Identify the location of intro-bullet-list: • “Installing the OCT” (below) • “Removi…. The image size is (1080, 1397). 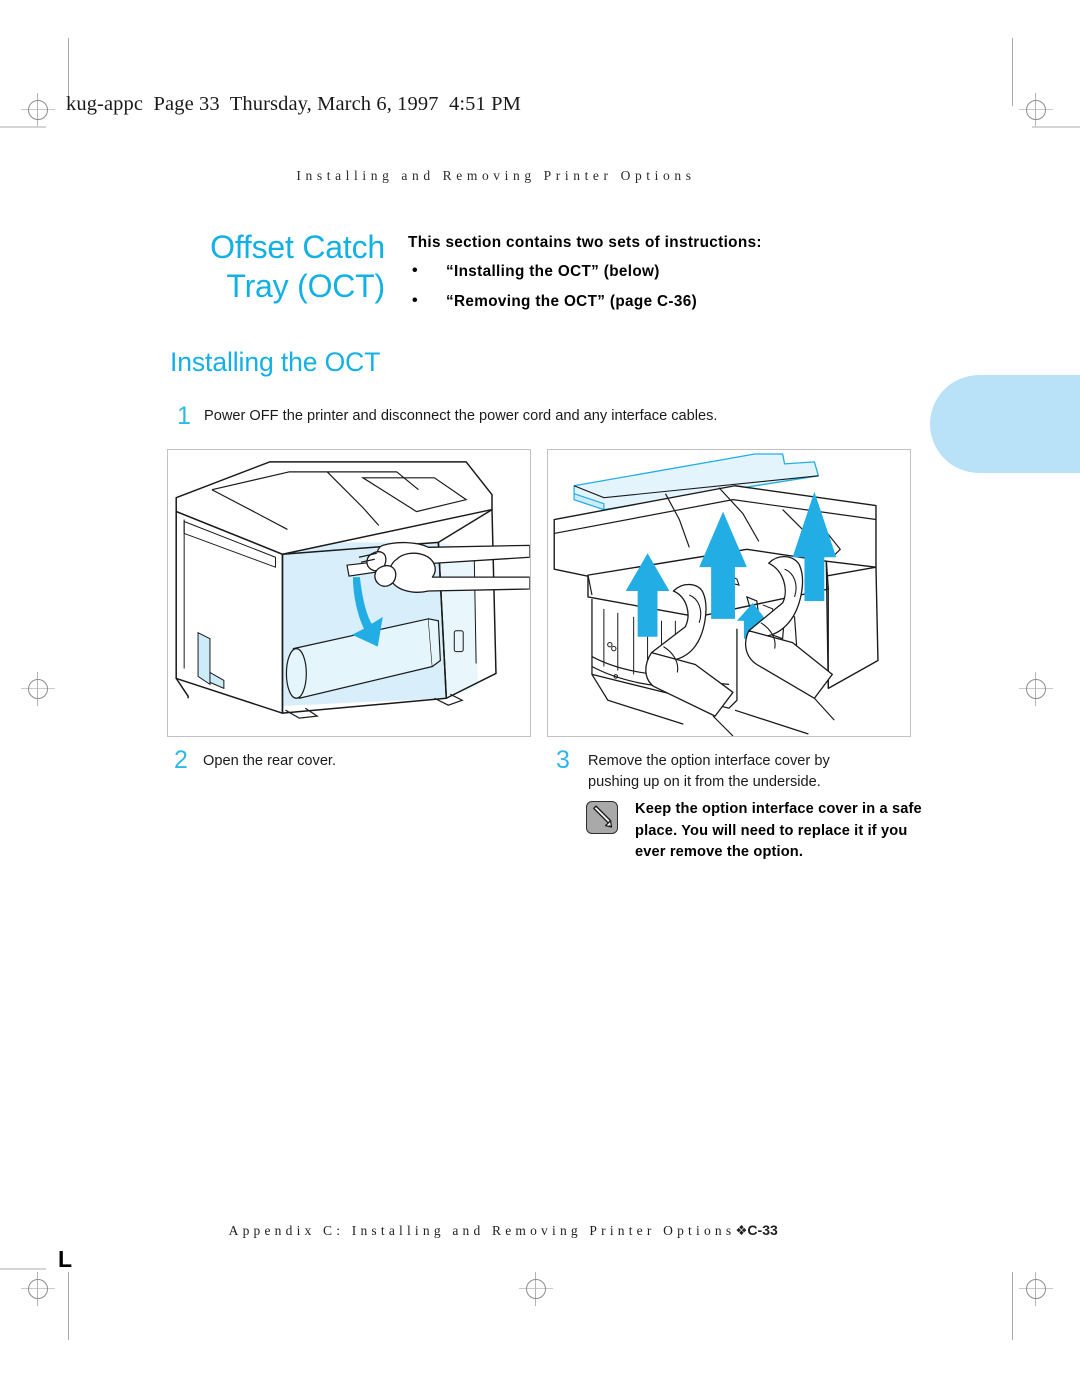
(643, 286).